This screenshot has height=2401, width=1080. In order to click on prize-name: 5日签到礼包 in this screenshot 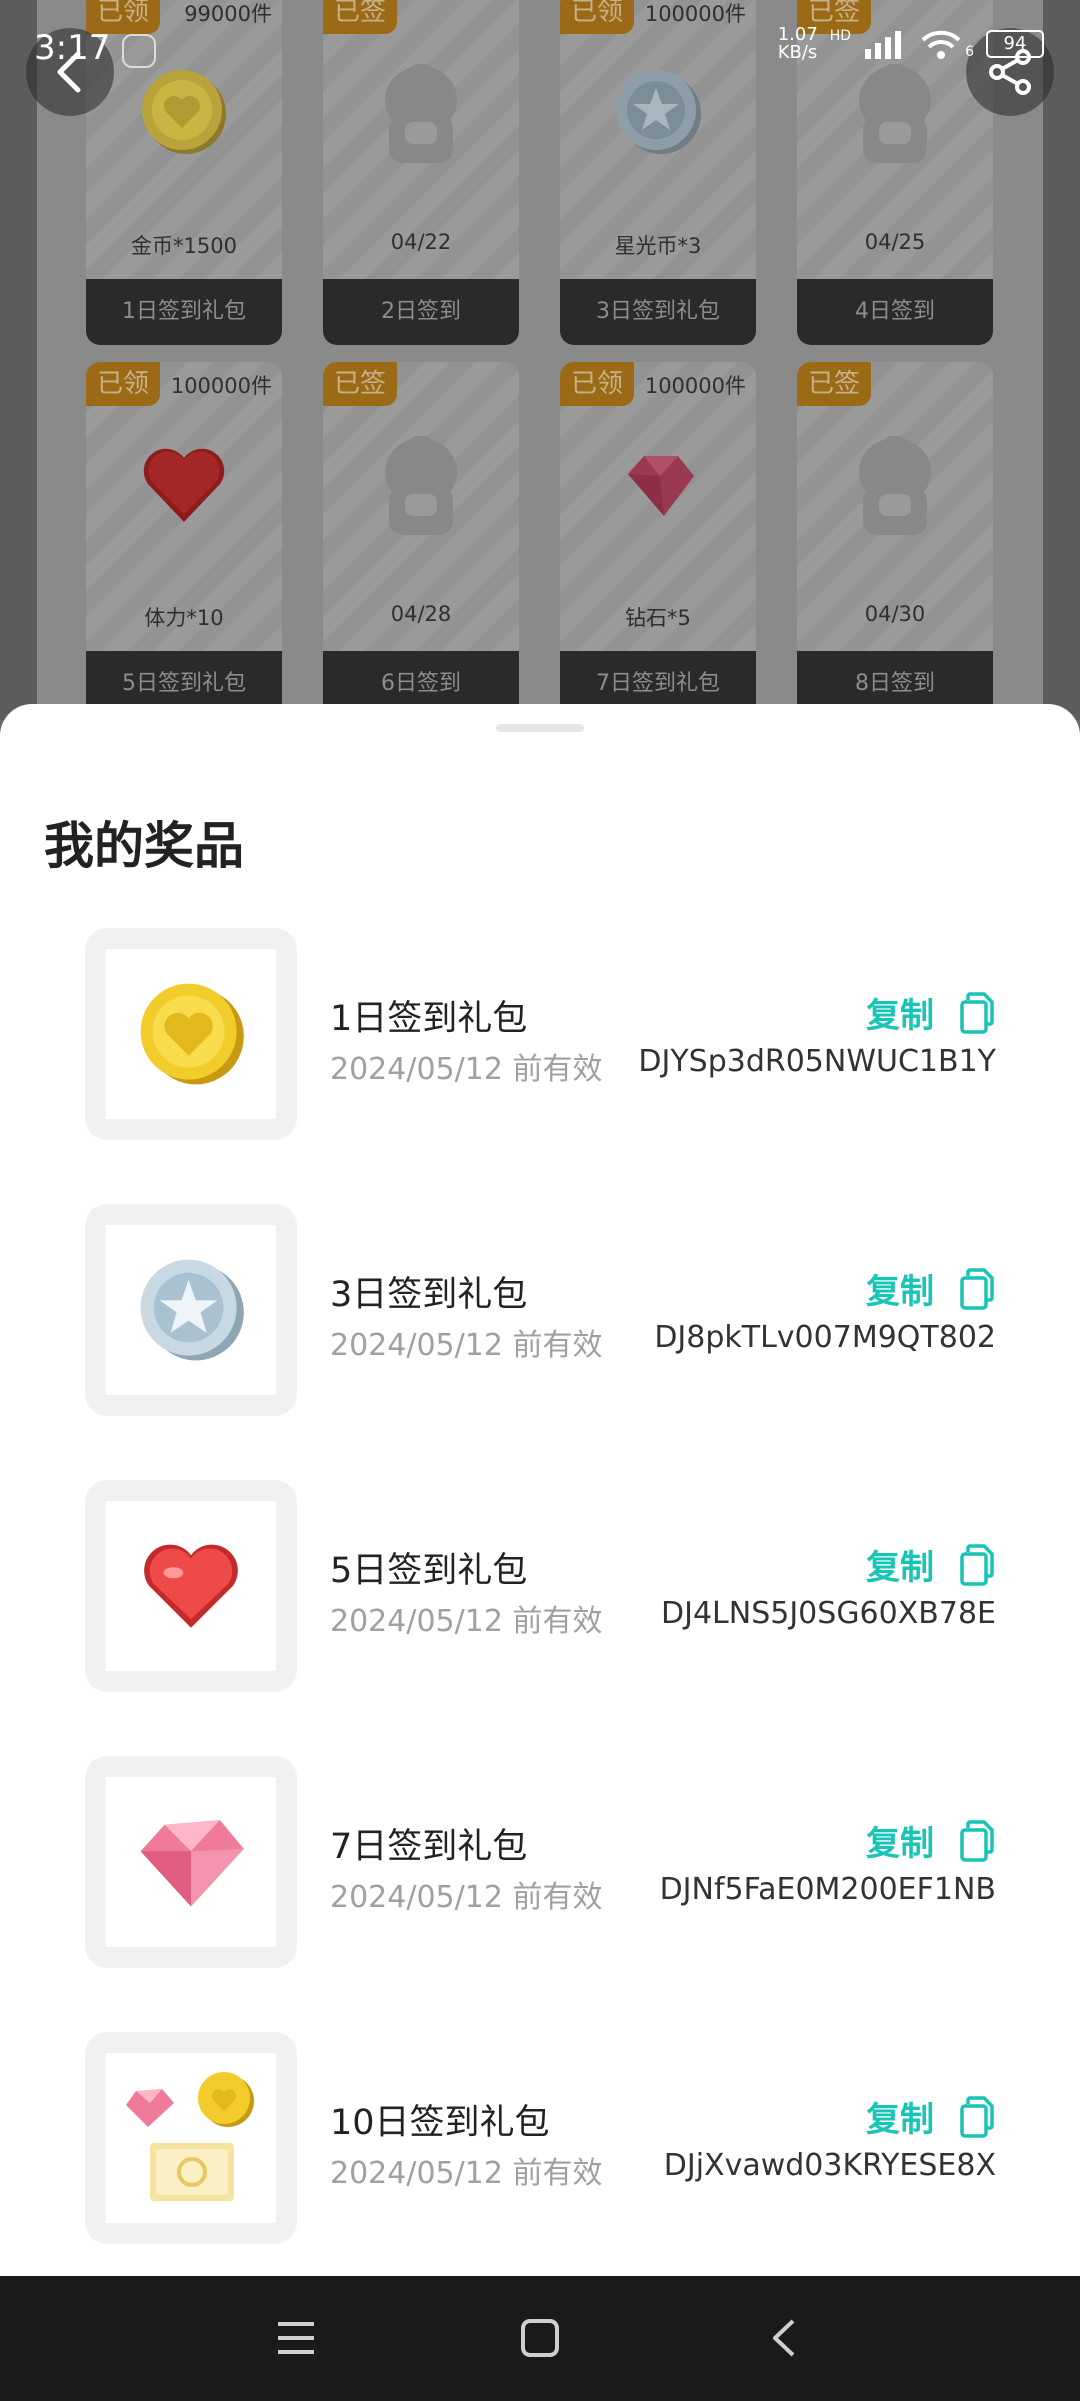, I will do `click(429, 1571)`.